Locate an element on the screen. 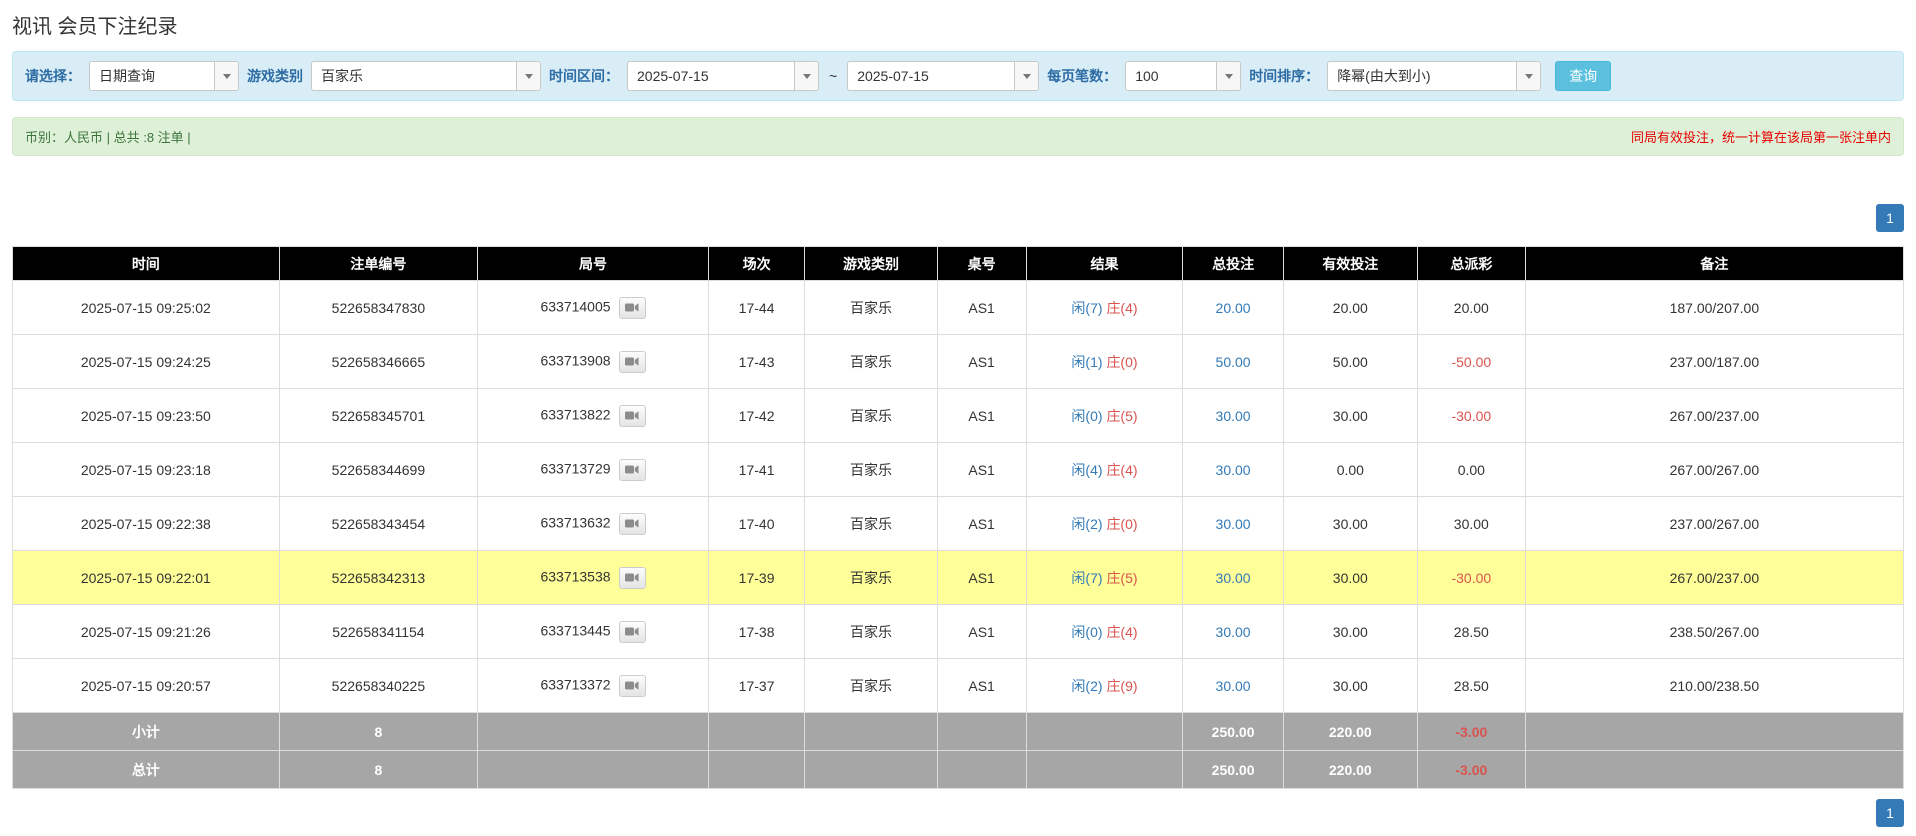  cell-payout: 0.00 is located at coordinates (1471, 469).